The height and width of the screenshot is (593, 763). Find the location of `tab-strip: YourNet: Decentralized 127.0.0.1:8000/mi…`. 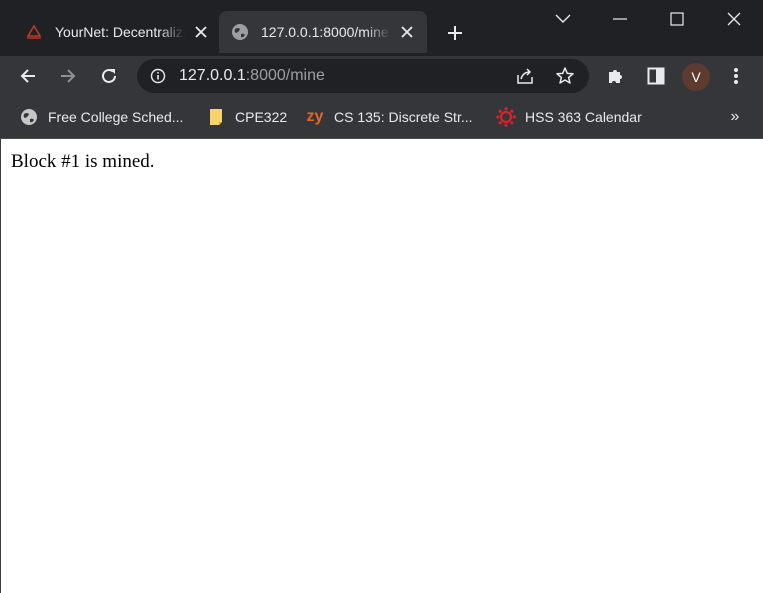

tab-strip: YourNet: Decentralized 127.0.0.1:8000/mi… is located at coordinates (381, 28).